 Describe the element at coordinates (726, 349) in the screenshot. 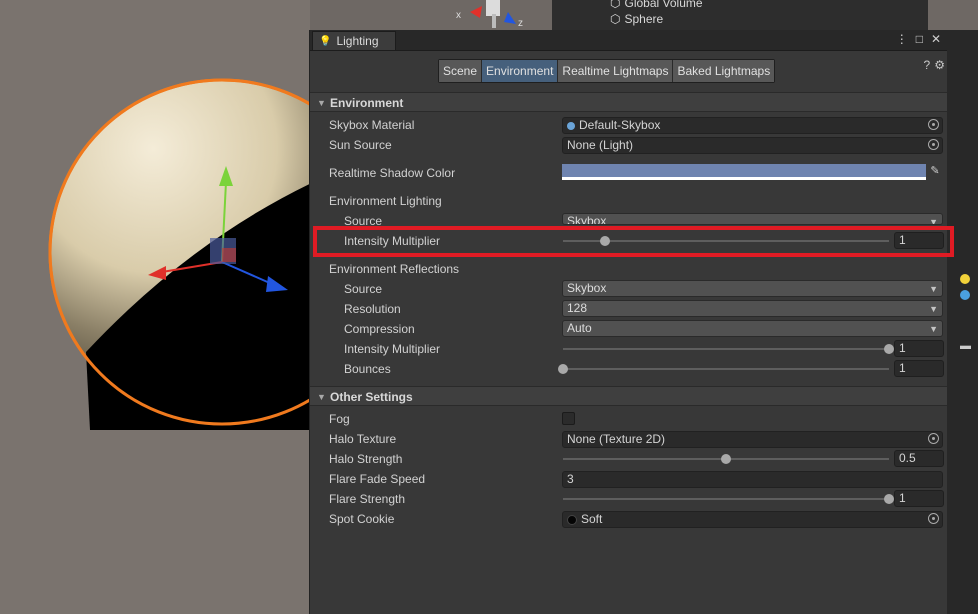

I see `reflection-intensity-track` at that location.